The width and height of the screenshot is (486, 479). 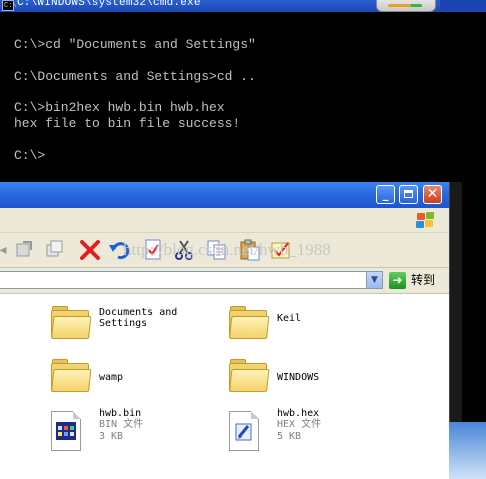 I want to click on check-icon, so click(x=281, y=250).